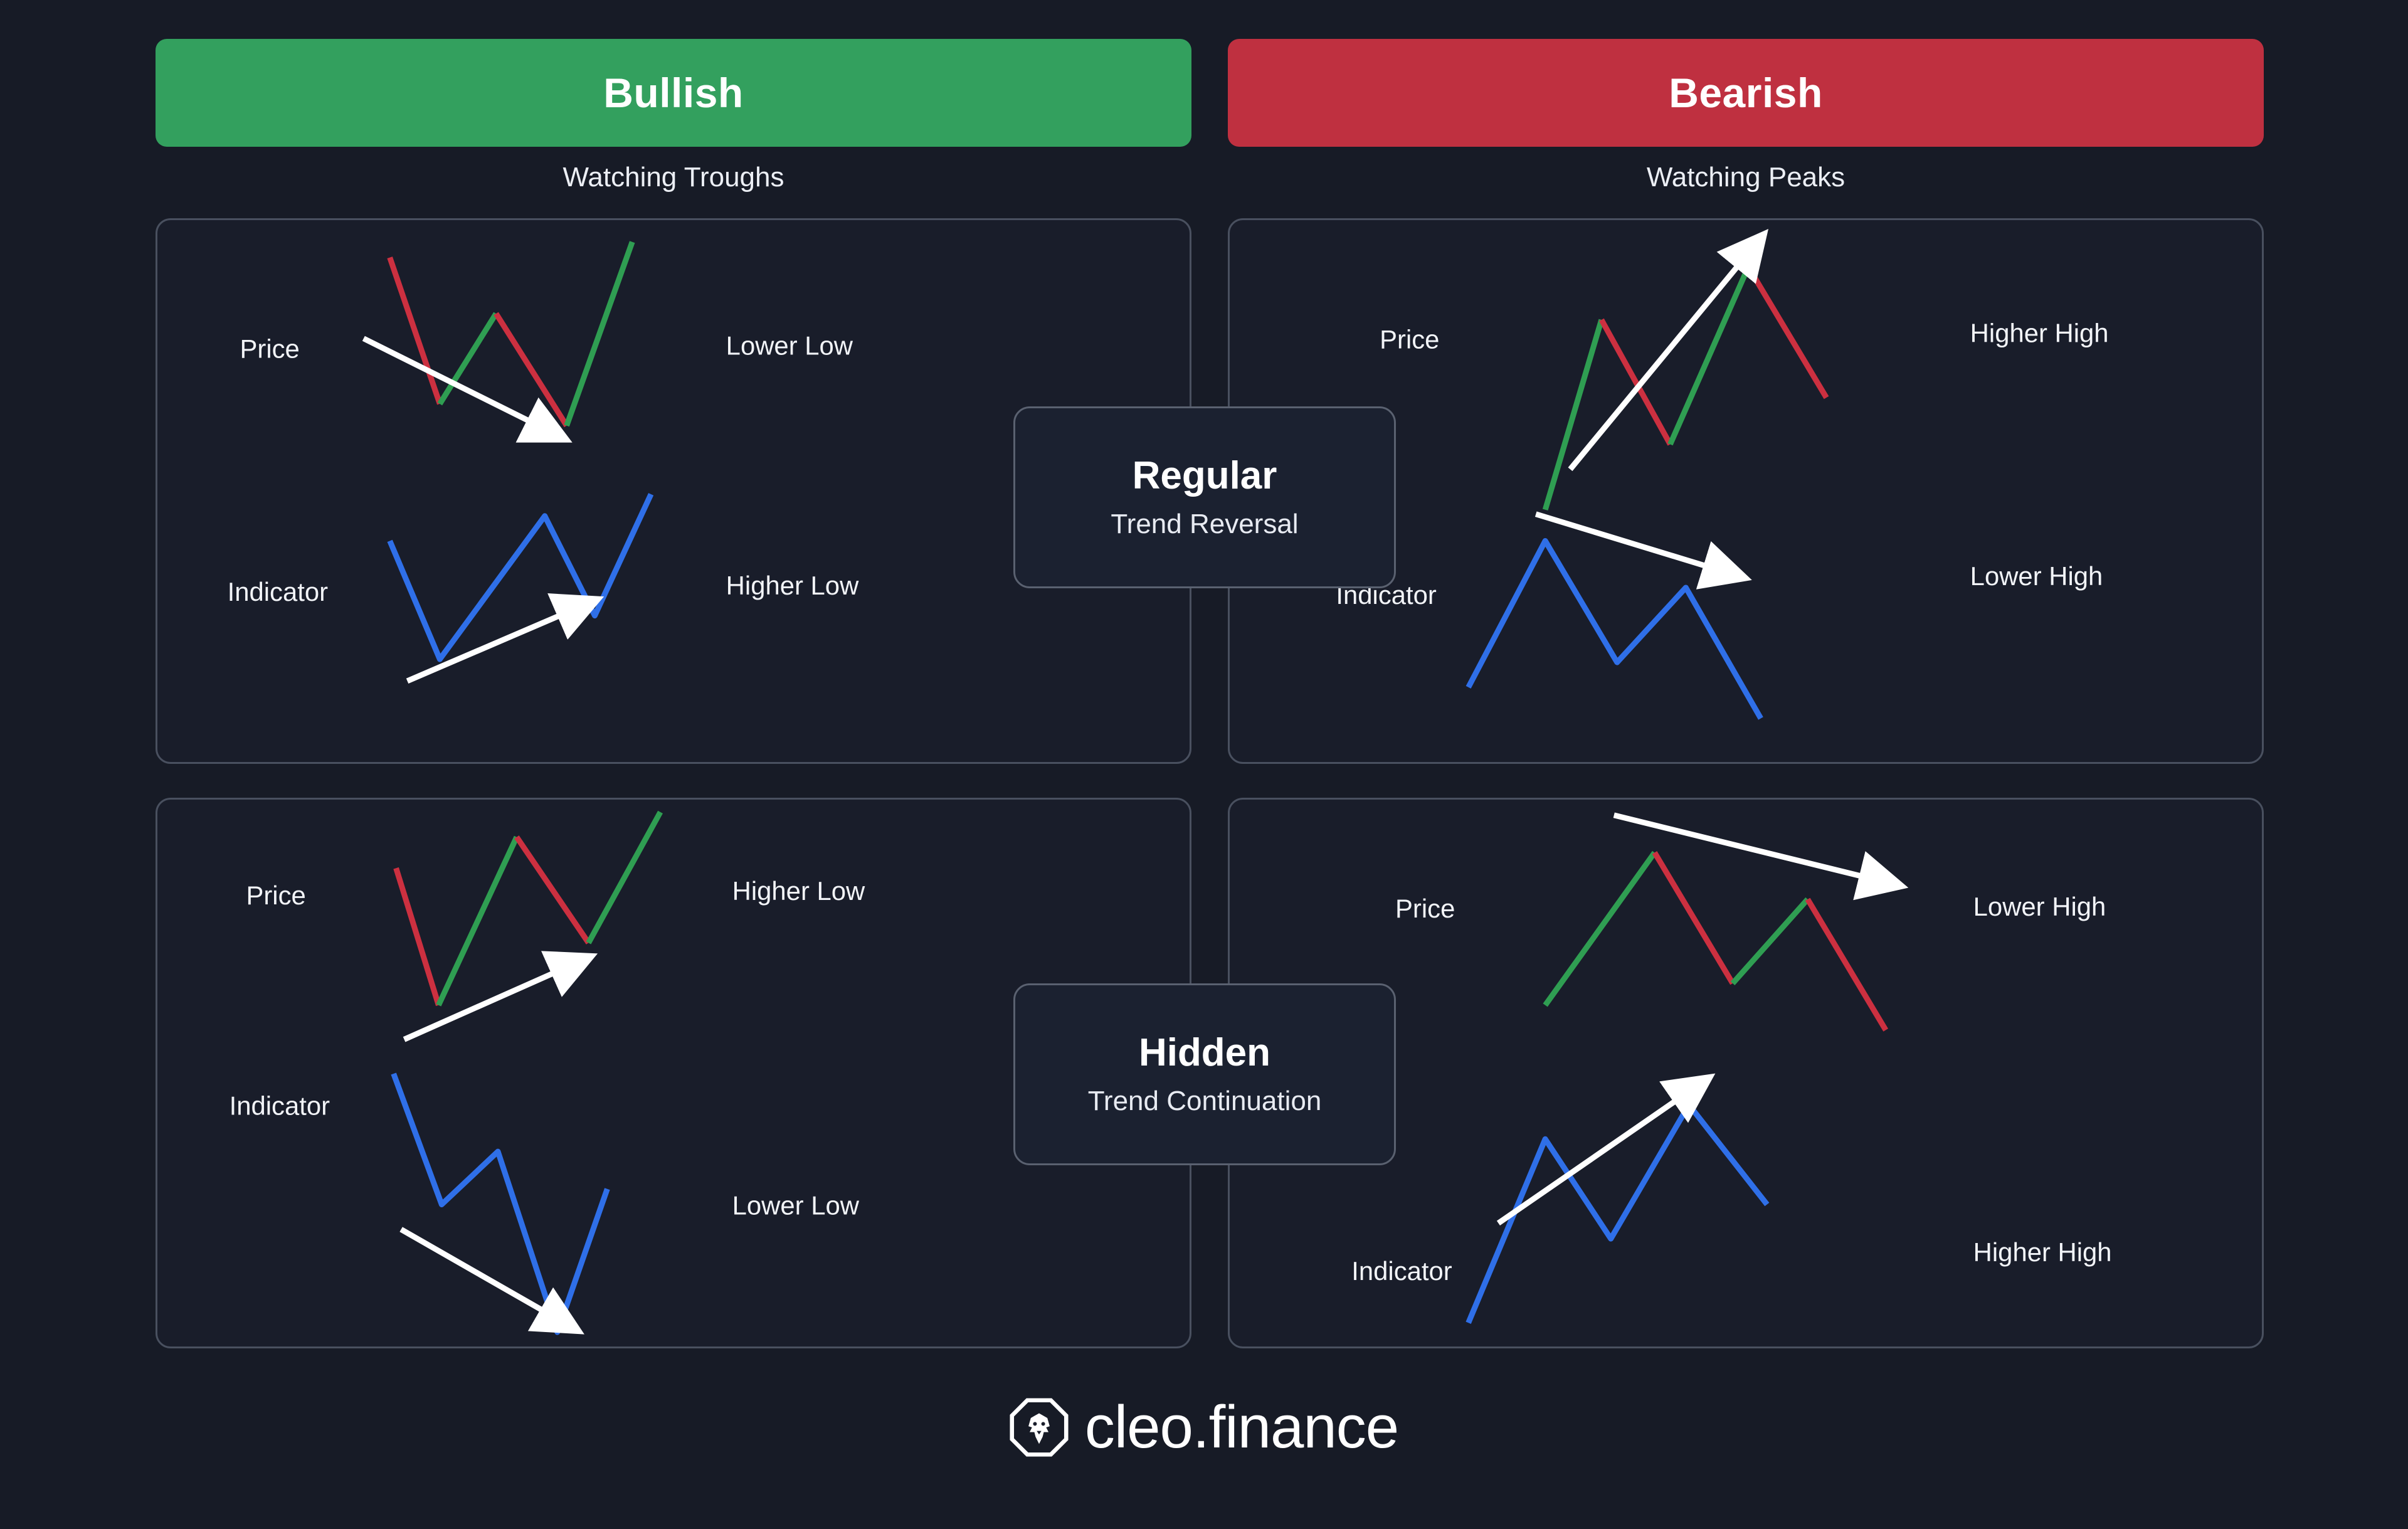 The width and height of the screenshot is (2408, 1529). What do you see at coordinates (1204, 1052) in the screenshot?
I see `badge-hidden-title: Hidden` at bounding box center [1204, 1052].